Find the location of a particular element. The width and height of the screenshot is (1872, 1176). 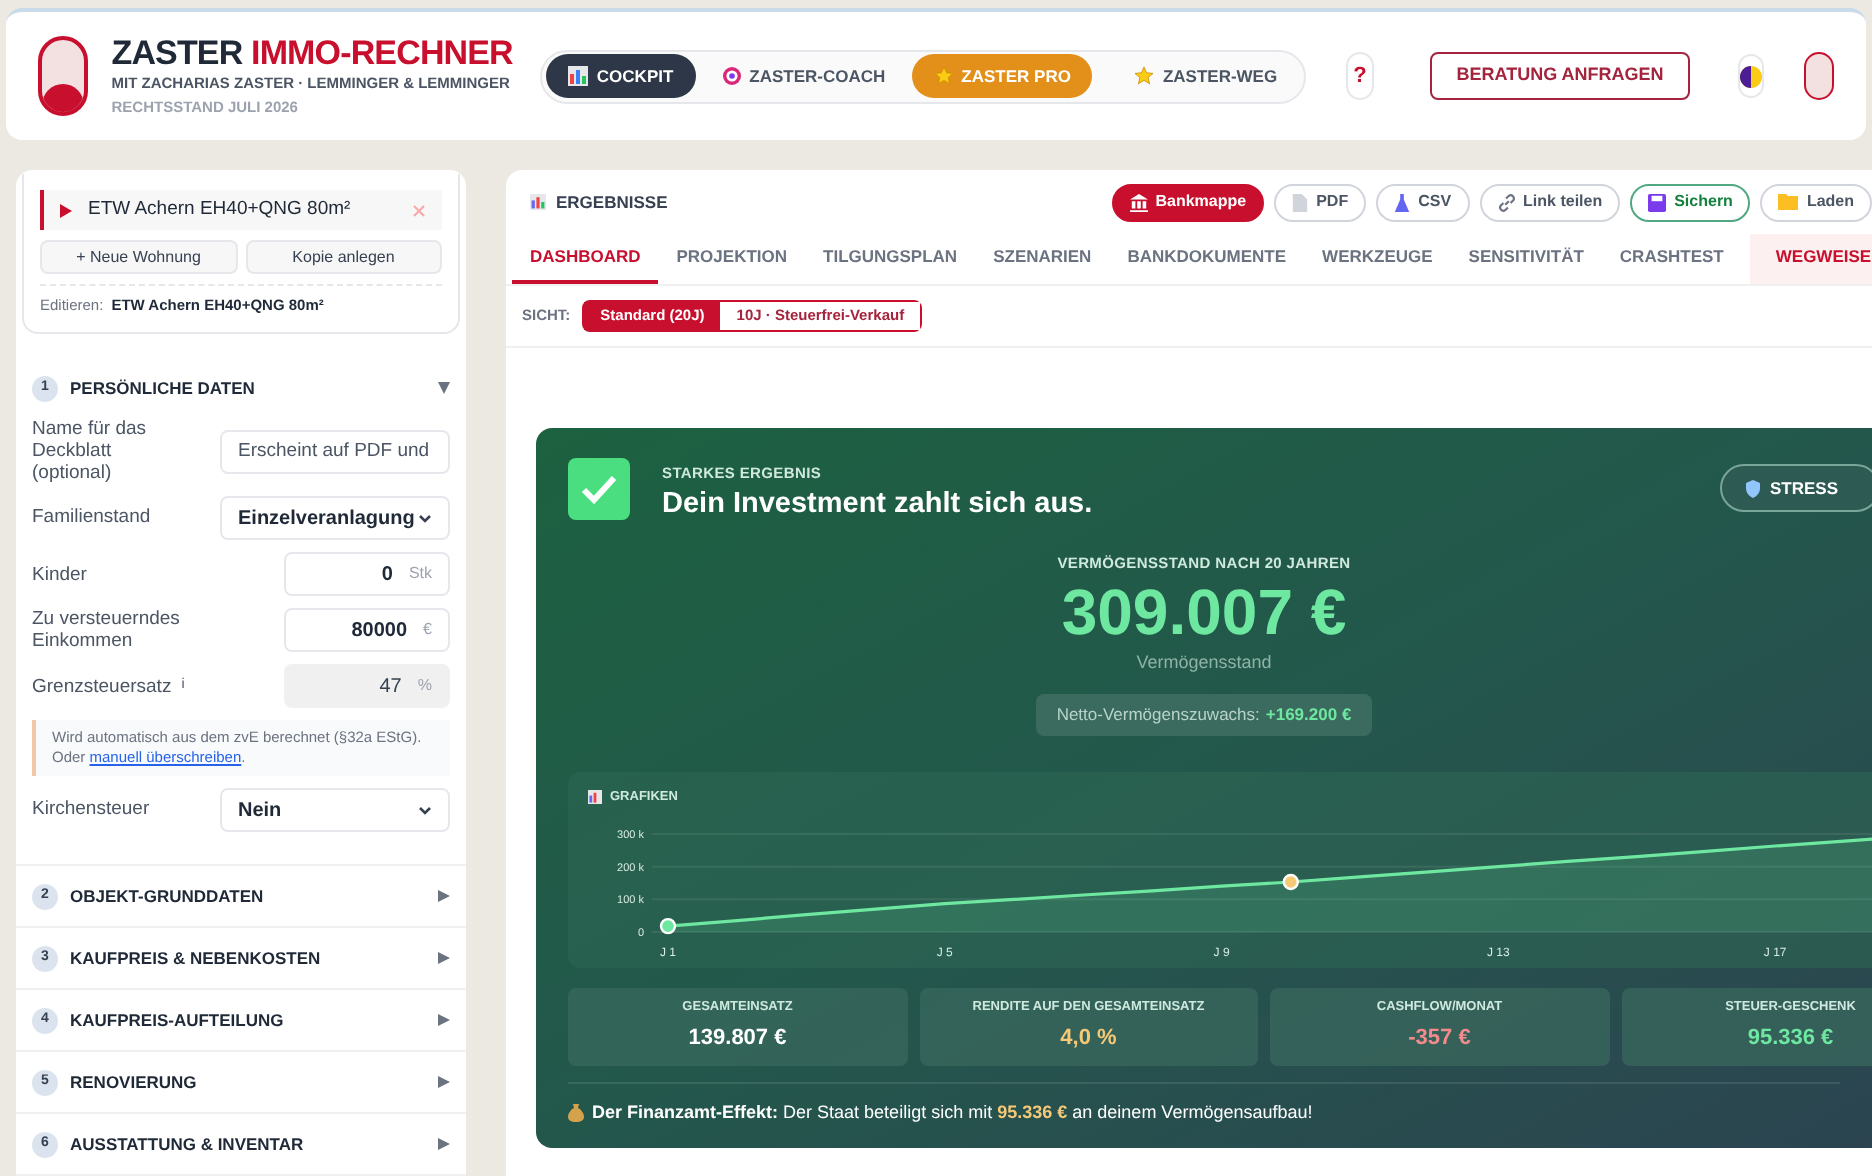

stress-button: STRESS is located at coordinates (1795, 488).